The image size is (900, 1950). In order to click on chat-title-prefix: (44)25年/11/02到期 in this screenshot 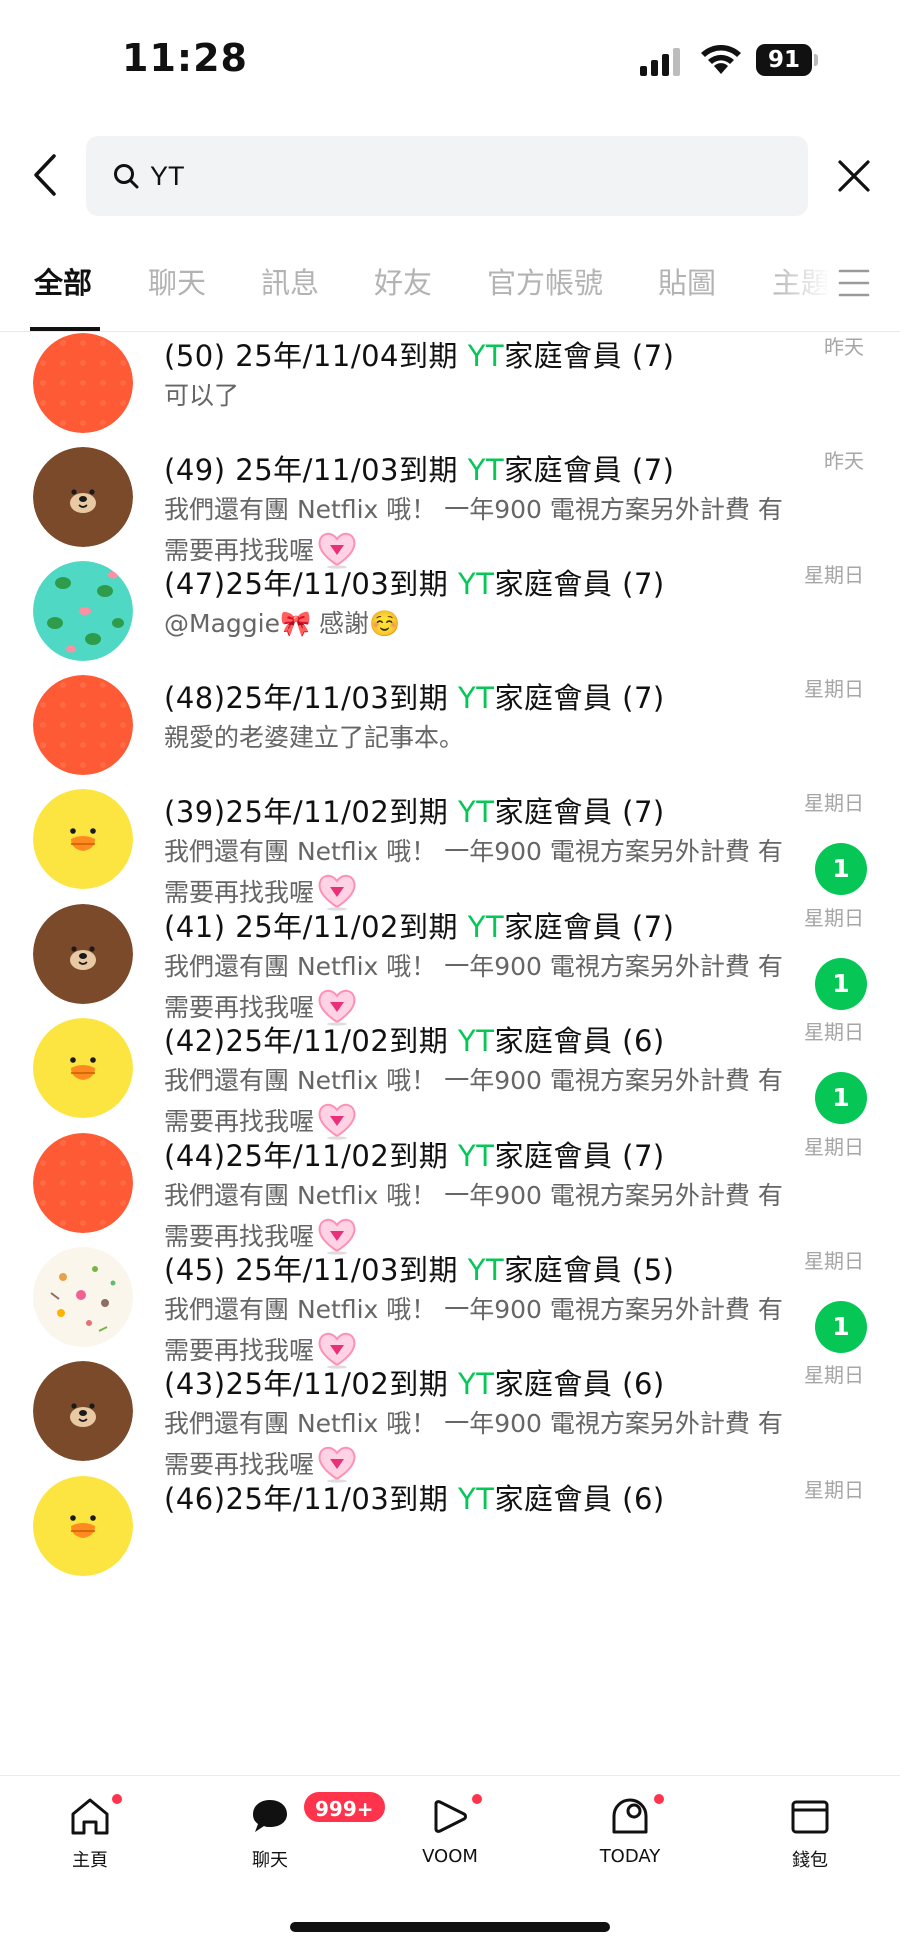, I will do `click(311, 1156)`.